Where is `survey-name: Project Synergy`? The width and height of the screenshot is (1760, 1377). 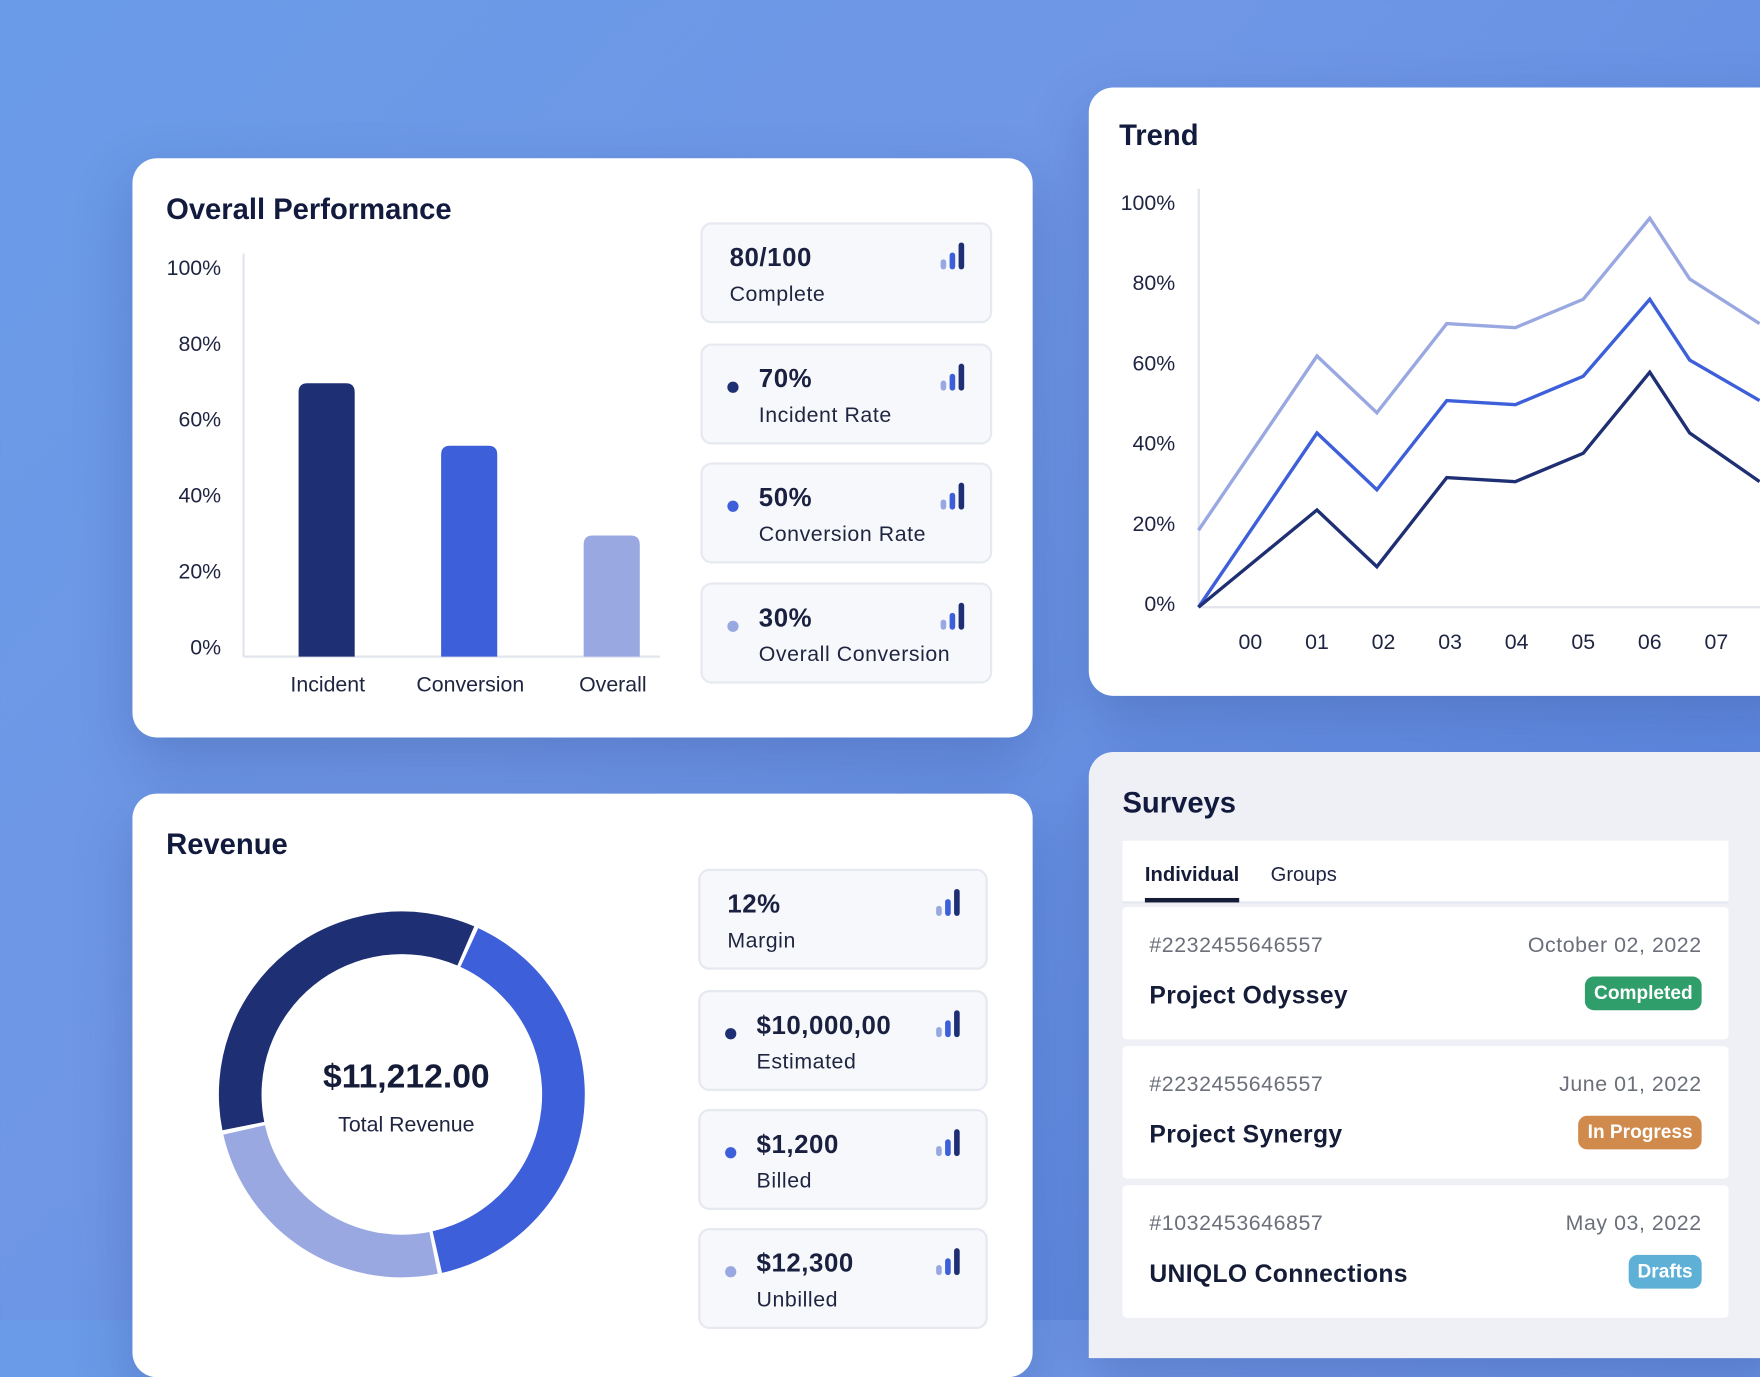 survey-name: Project Synergy is located at coordinates (1246, 1134).